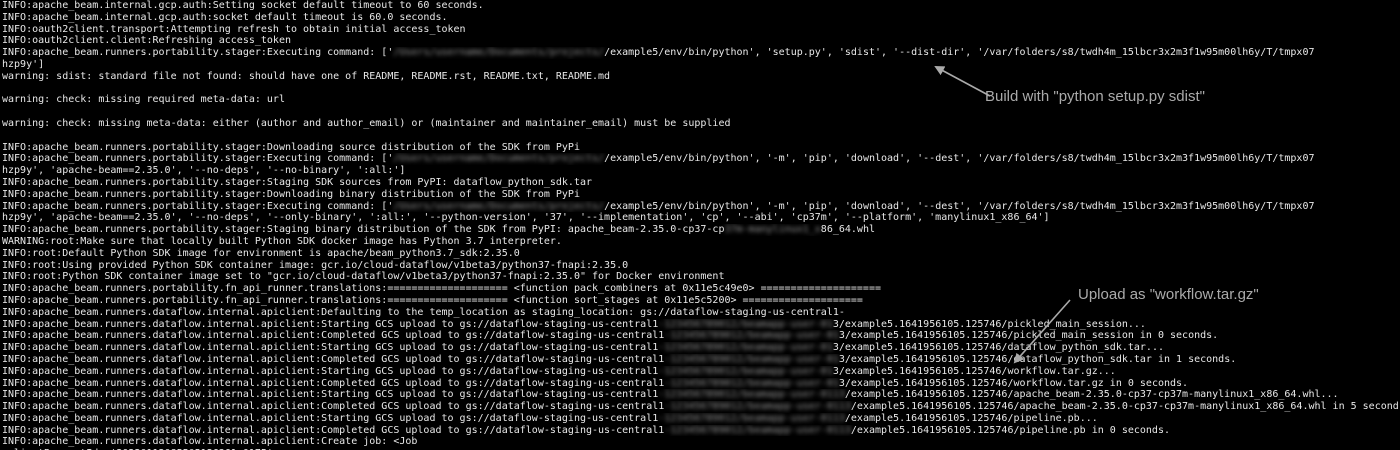 The image size is (1400, 450). I want to click on annotation-build-label: Build with "python setup.py sdist", so click(1095, 96).